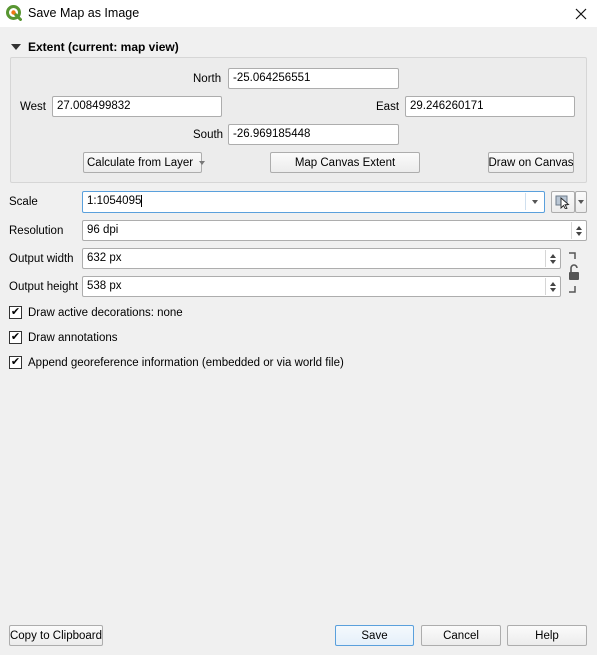 This screenshot has height=655, width=597. I want to click on north-label: North, so click(207, 79).